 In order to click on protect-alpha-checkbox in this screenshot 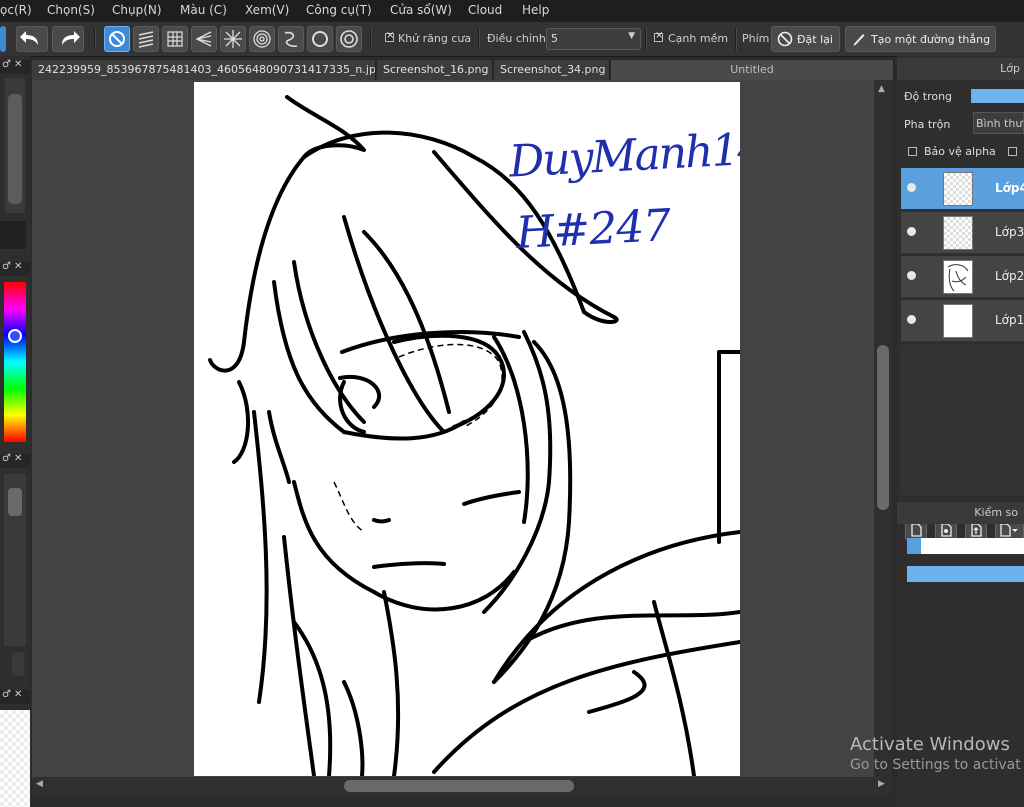, I will do `click(912, 151)`.